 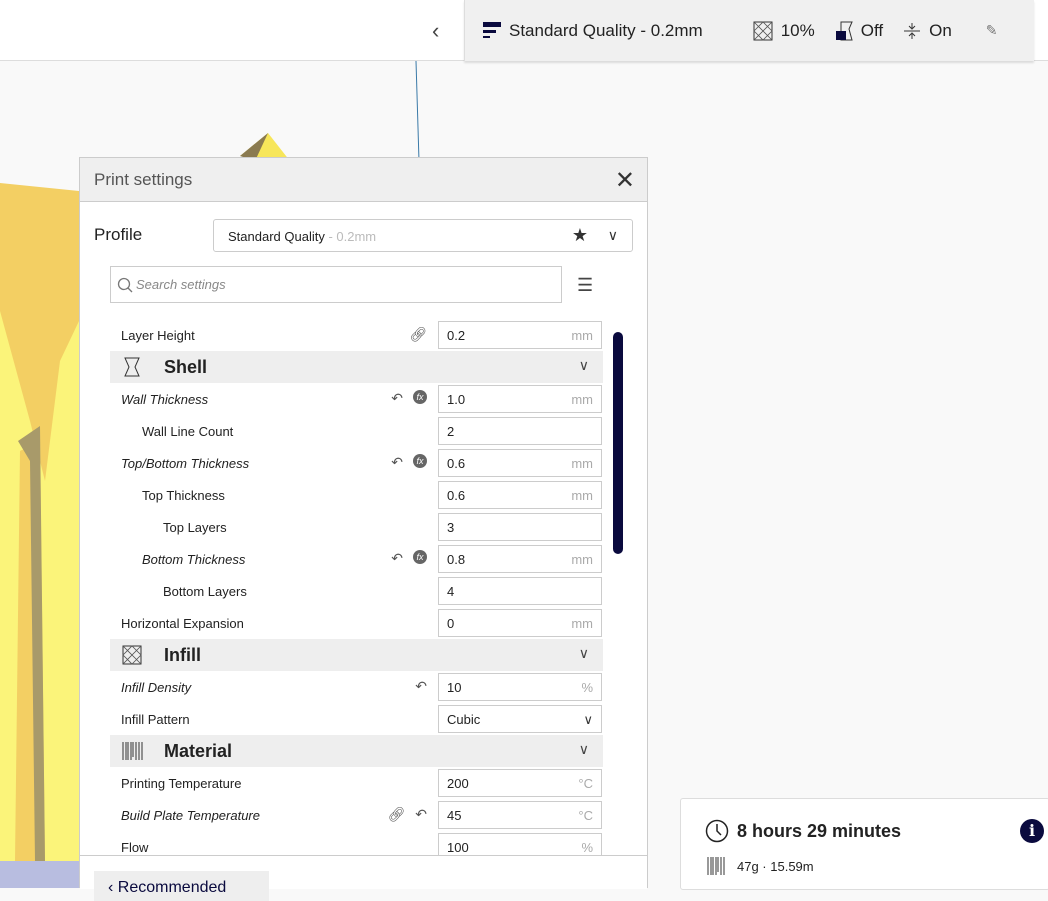 I want to click on input-value: 45, so click(x=454, y=815).